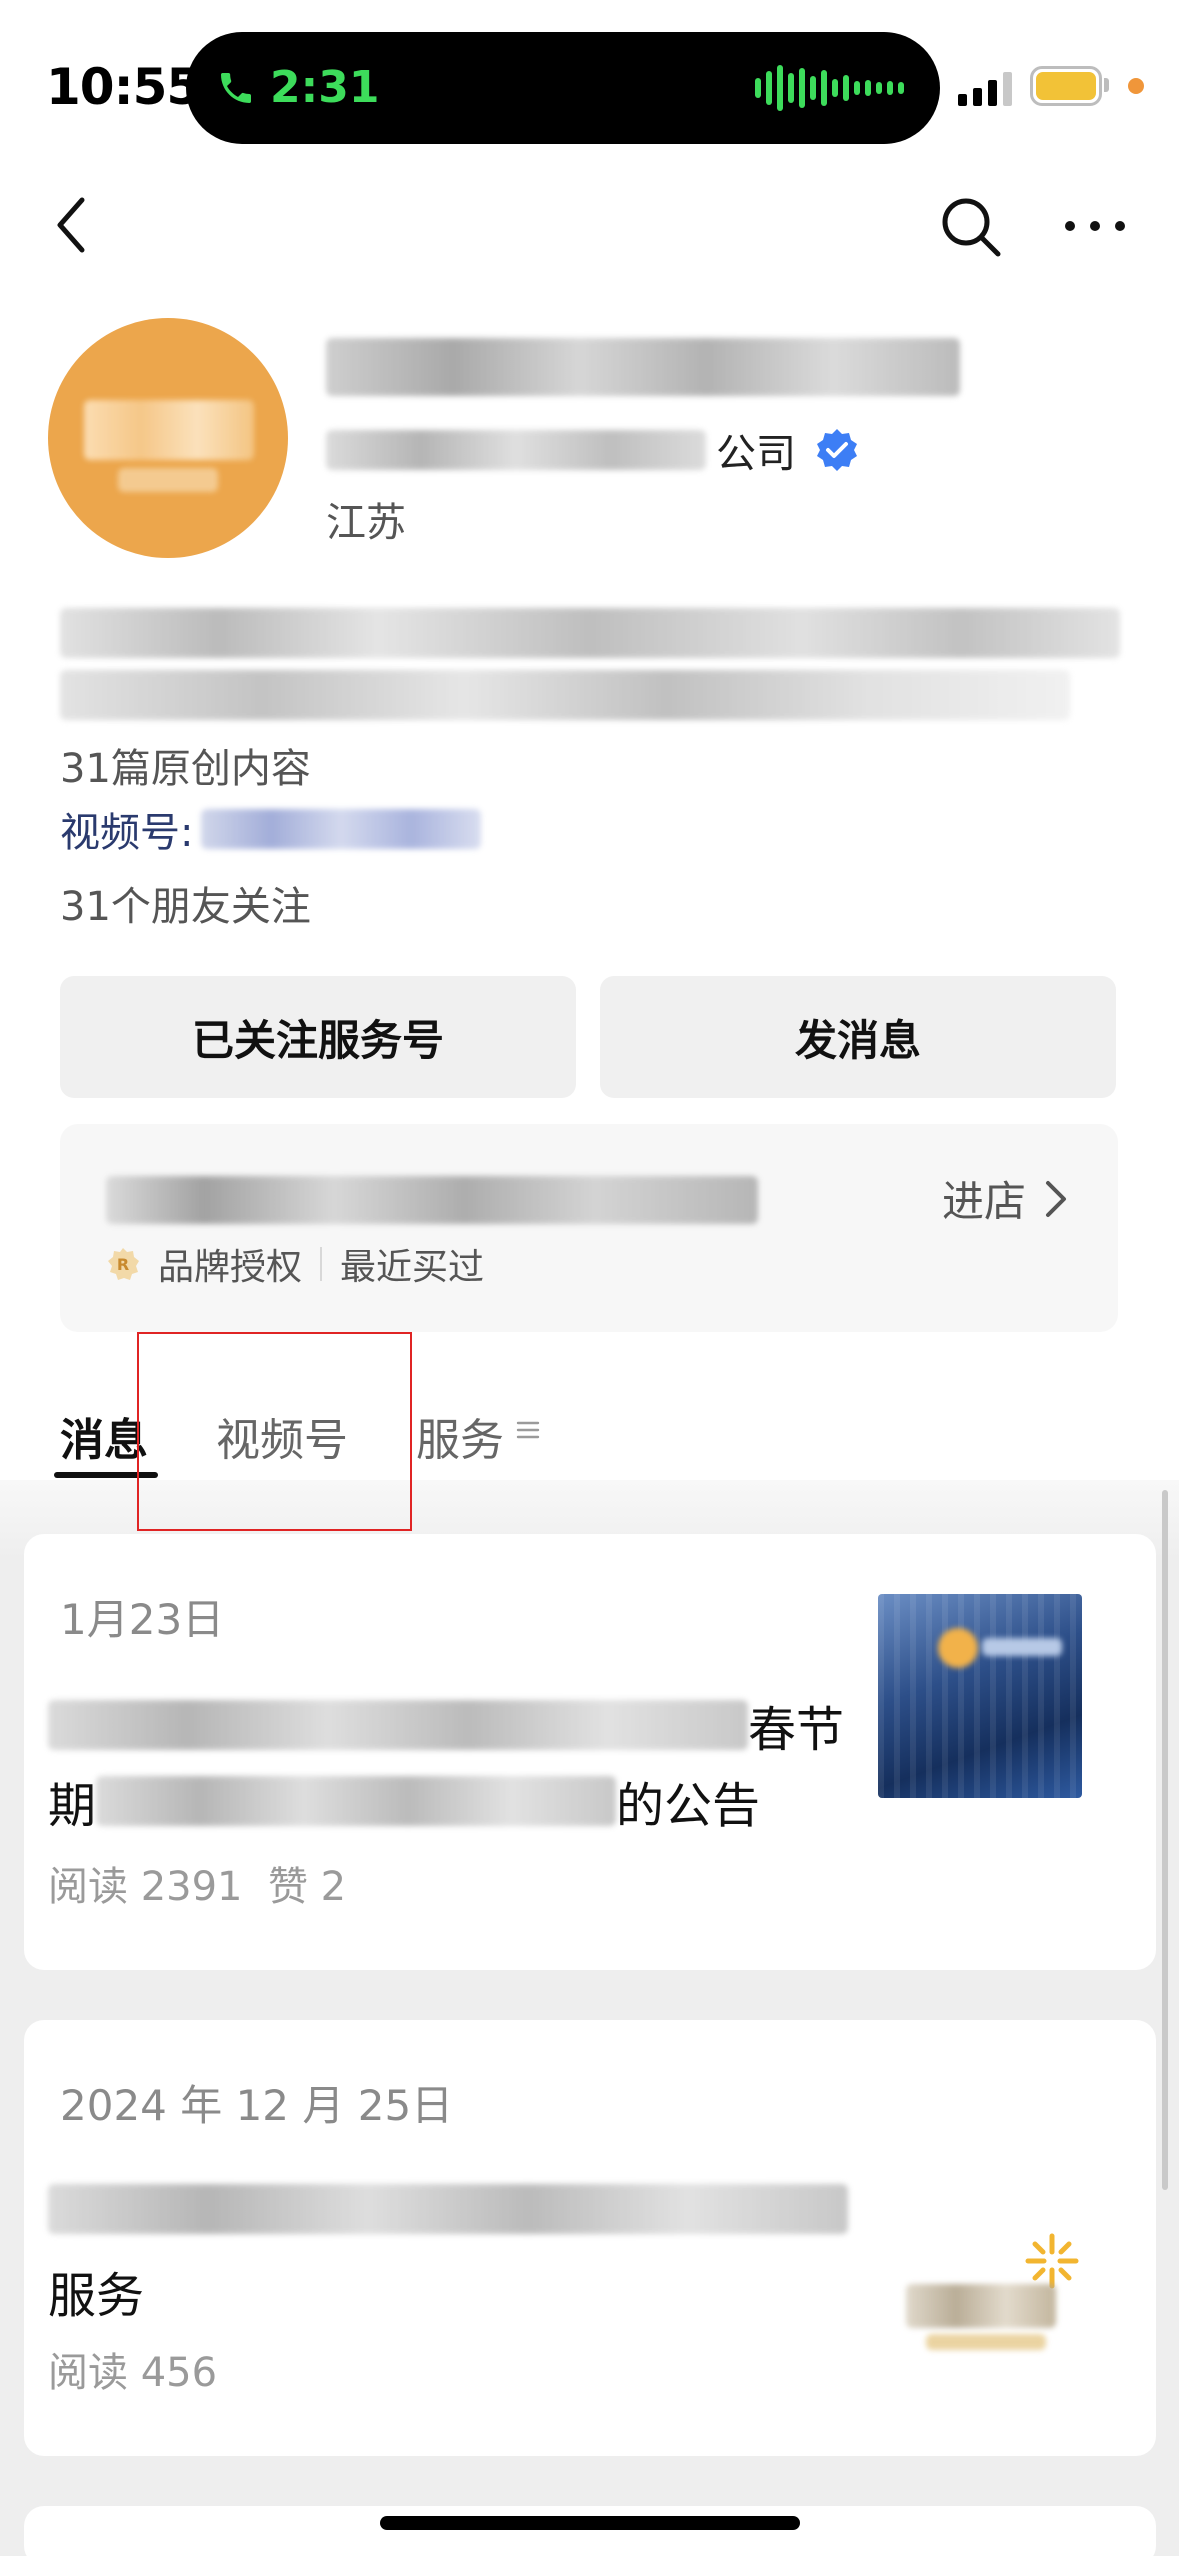 The image size is (1179, 2566). What do you see at coordinates (983, 1201) in the screenshot?
I see `enter-store-label: 进店` at bounding box center [983, 1201].